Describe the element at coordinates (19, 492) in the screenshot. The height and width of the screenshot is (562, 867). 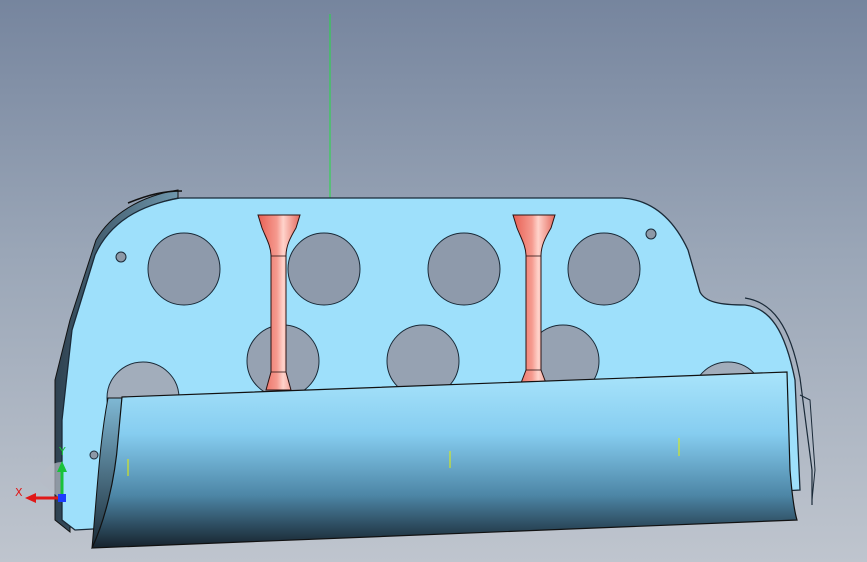
I see `x-axis-label: X` at that location.